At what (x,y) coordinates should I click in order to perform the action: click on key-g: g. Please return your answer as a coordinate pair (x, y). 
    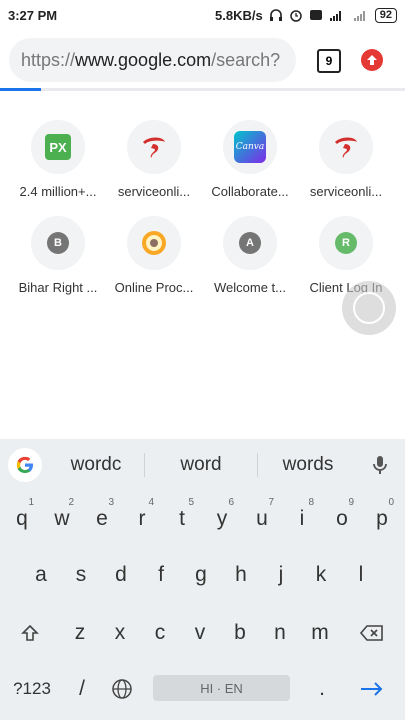
    Looking at the image, I should click on (201, 575).